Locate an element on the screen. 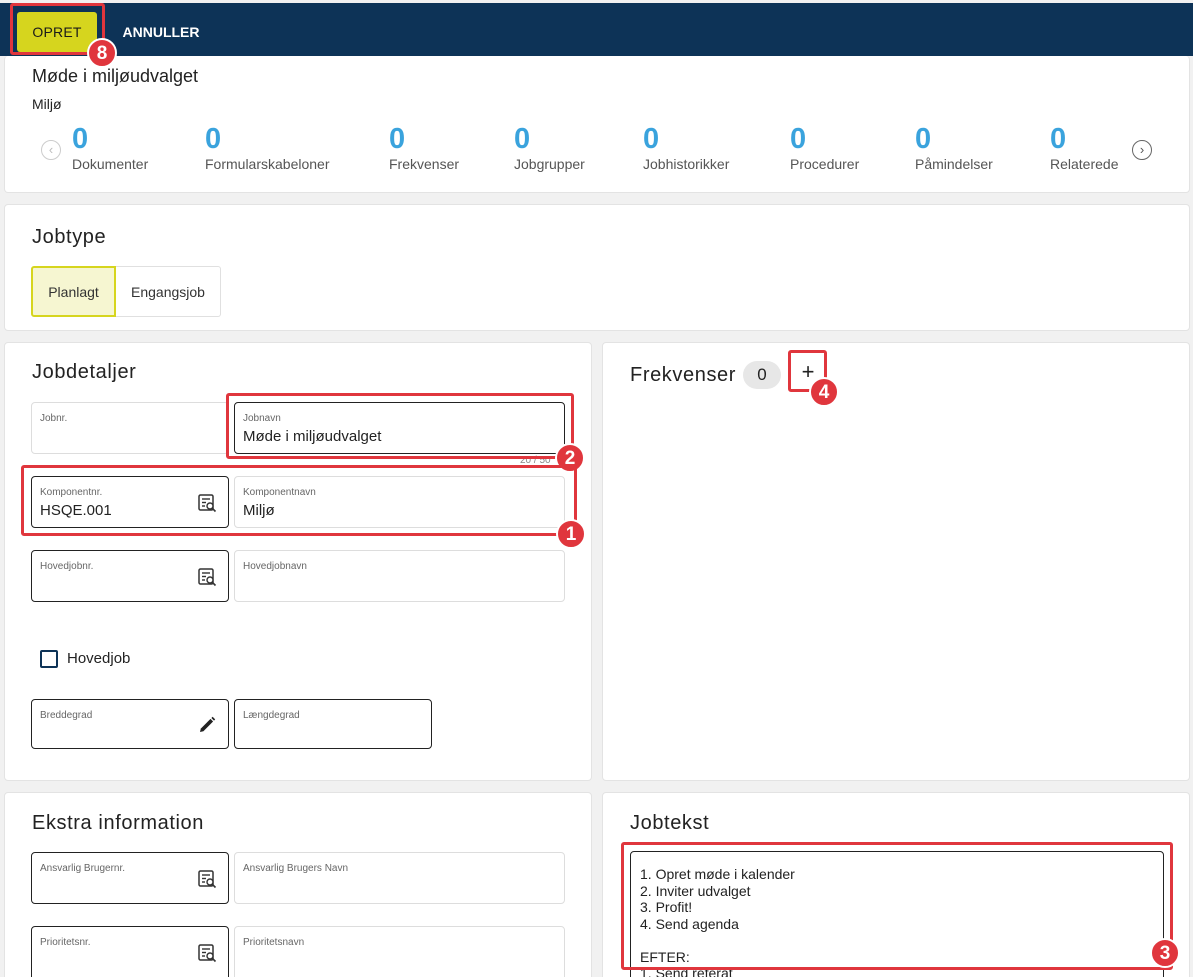  pencil-icon is located at coordinates (207, 725).